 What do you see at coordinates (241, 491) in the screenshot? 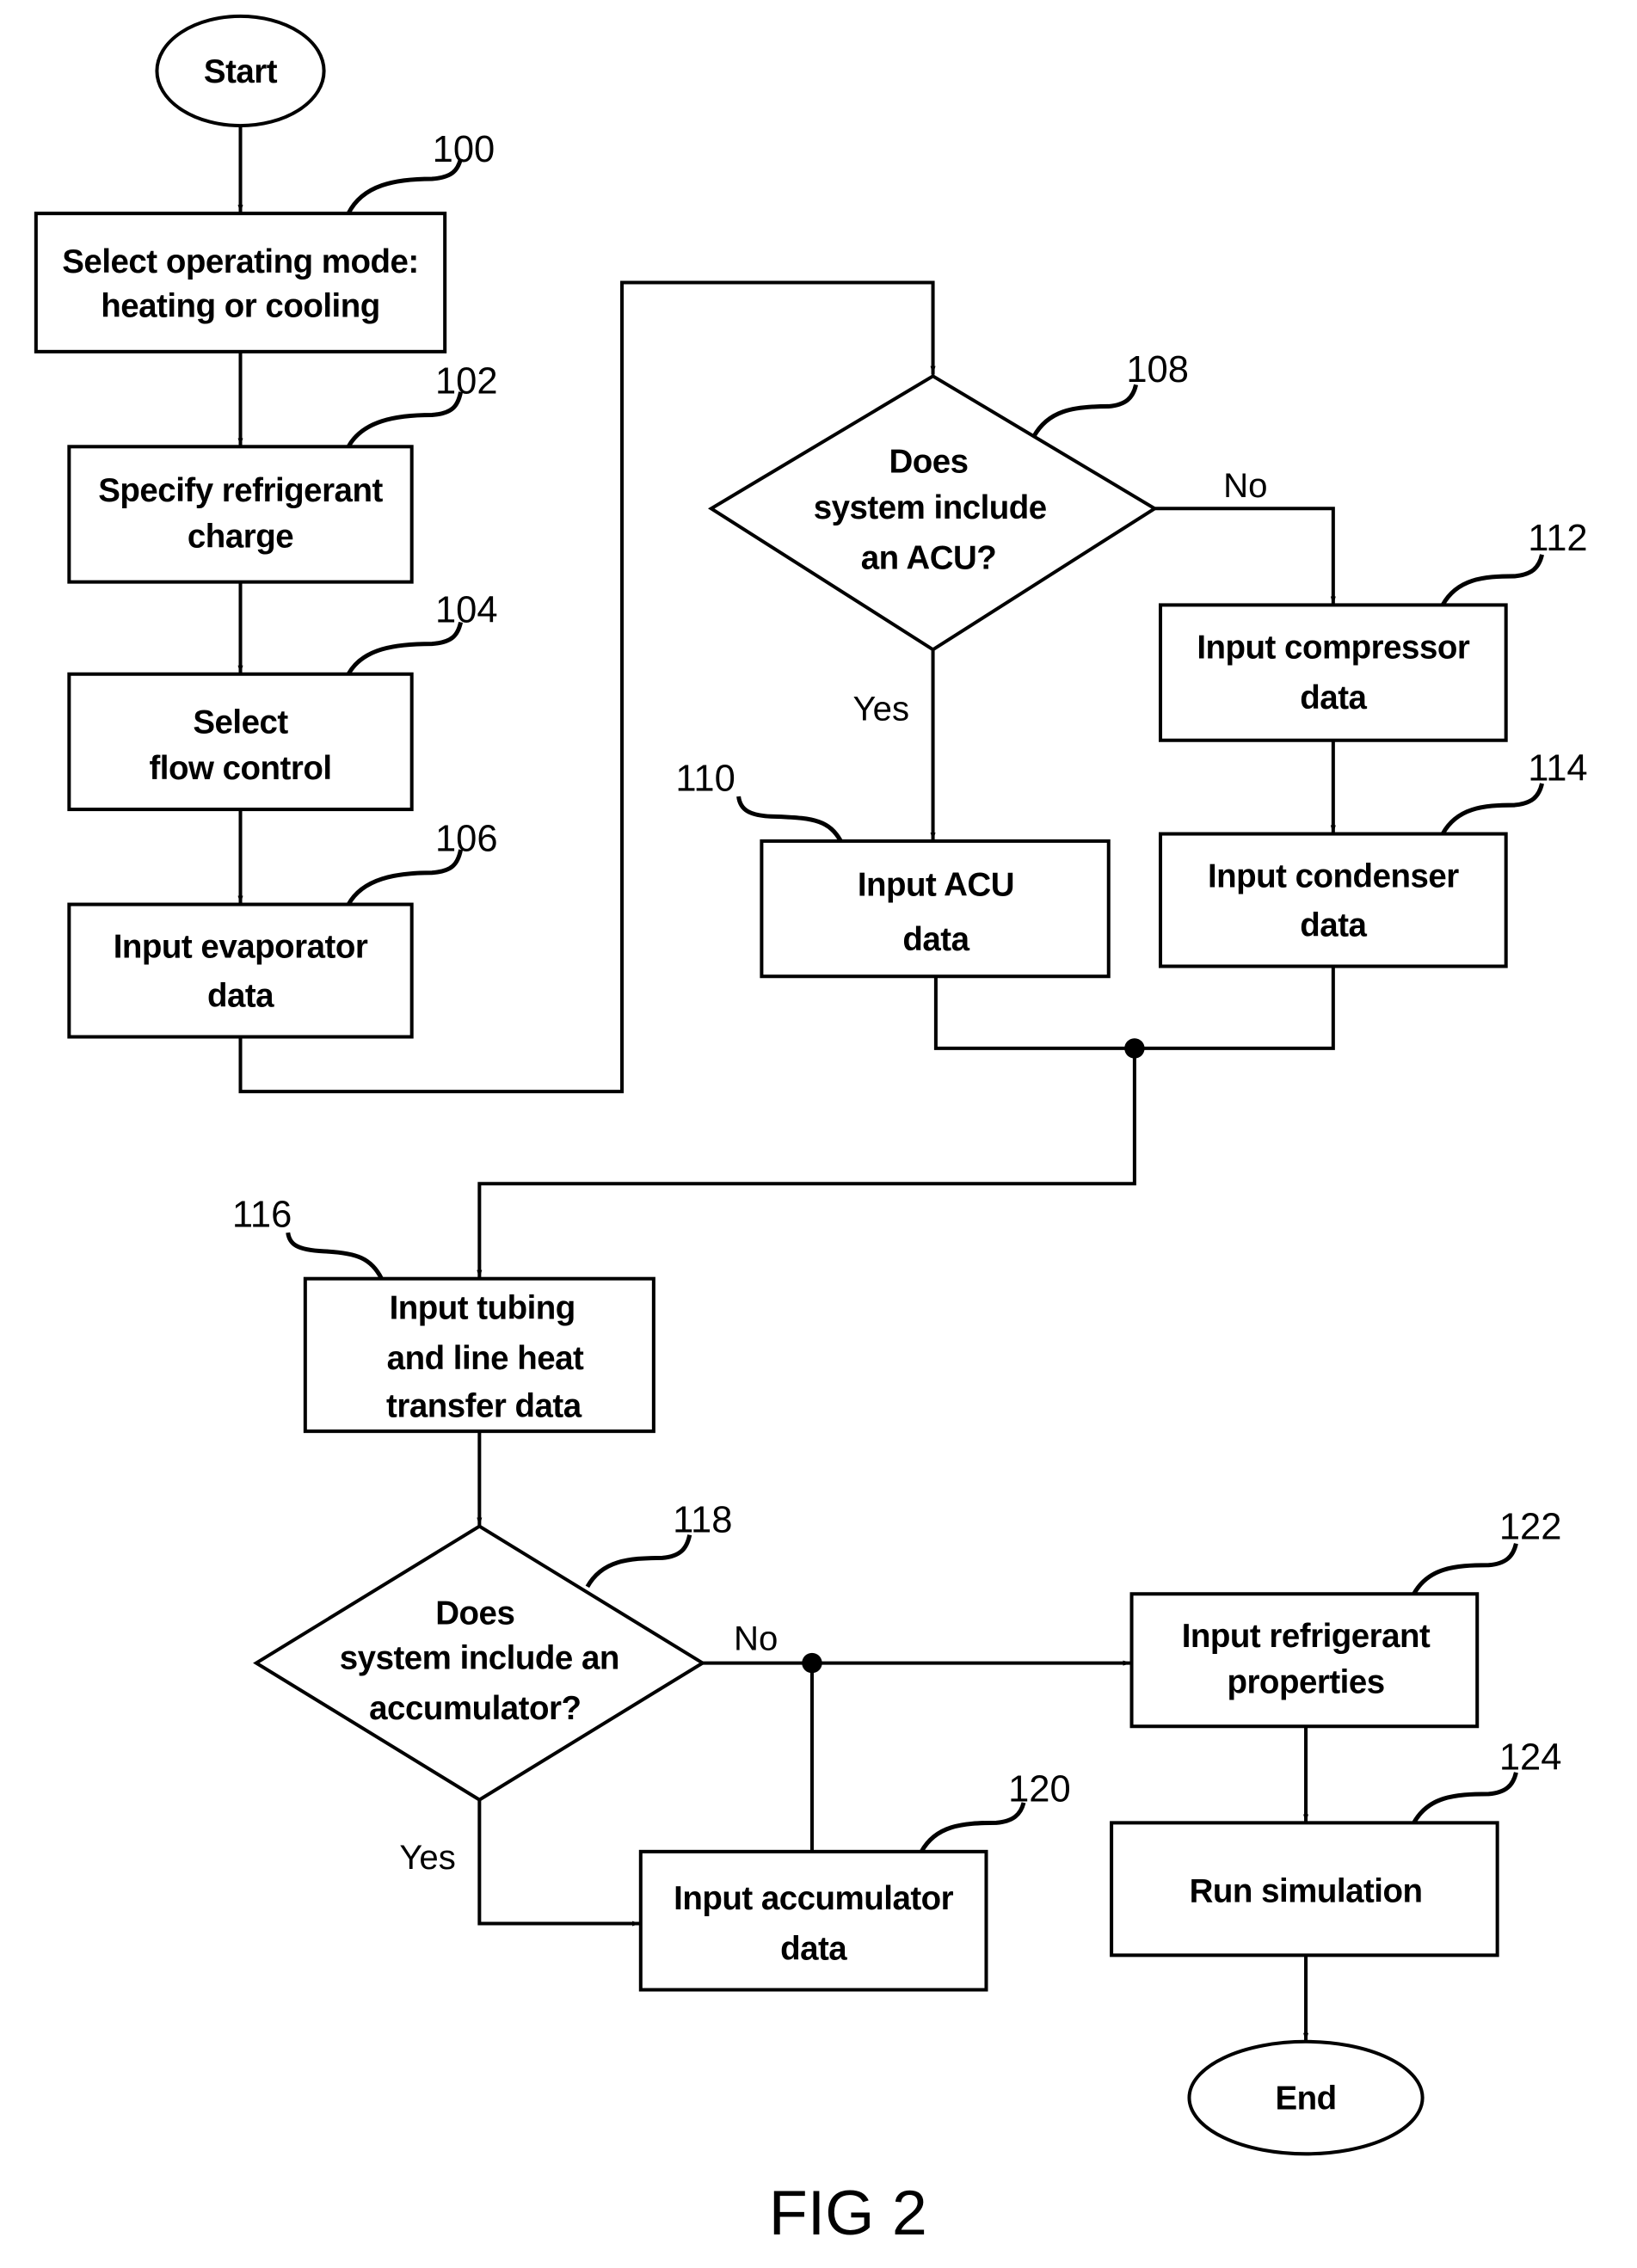
I see `step-102-line-1: Specify refrigerant` at bounding box center [241, 491].